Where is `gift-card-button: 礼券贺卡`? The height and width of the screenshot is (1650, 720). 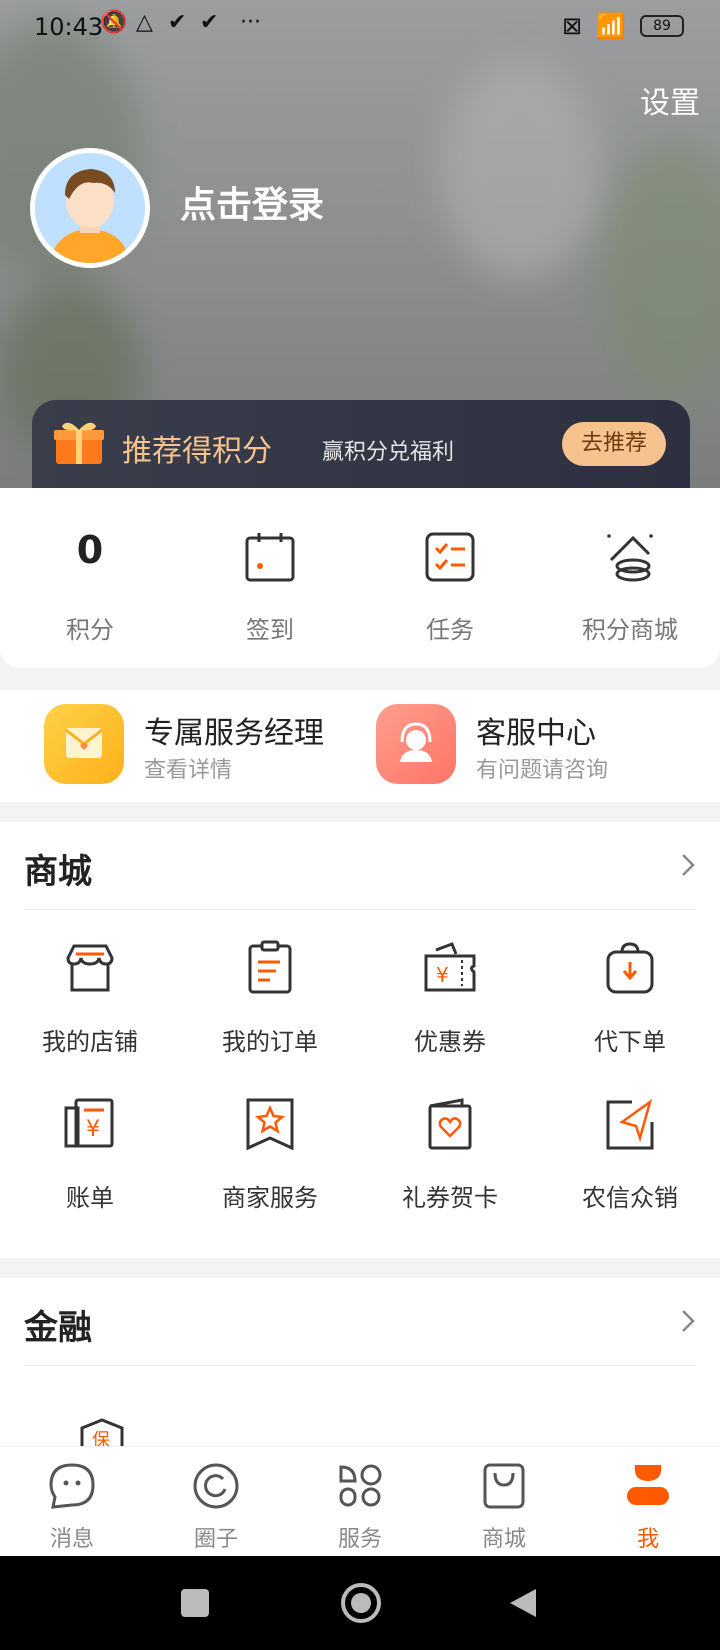
gift-card-button: 礼券贺卡 is located at coordinates (450, 1174).